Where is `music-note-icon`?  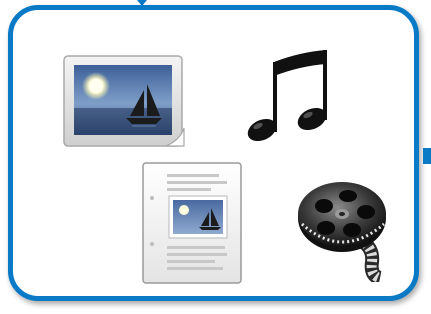
music-note-icon is located at coordinates (290, 94).